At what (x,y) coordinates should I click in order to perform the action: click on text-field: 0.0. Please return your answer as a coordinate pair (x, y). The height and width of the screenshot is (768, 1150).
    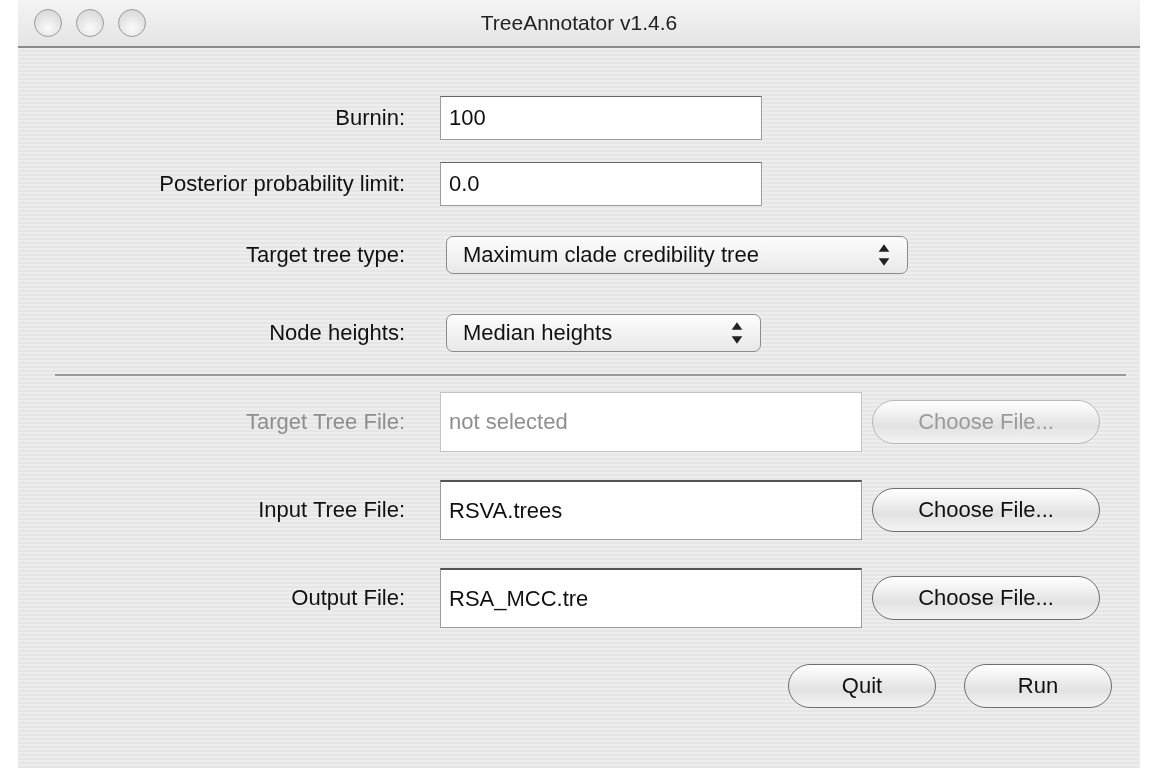
    Looking at the image, I should click on (601, 184).